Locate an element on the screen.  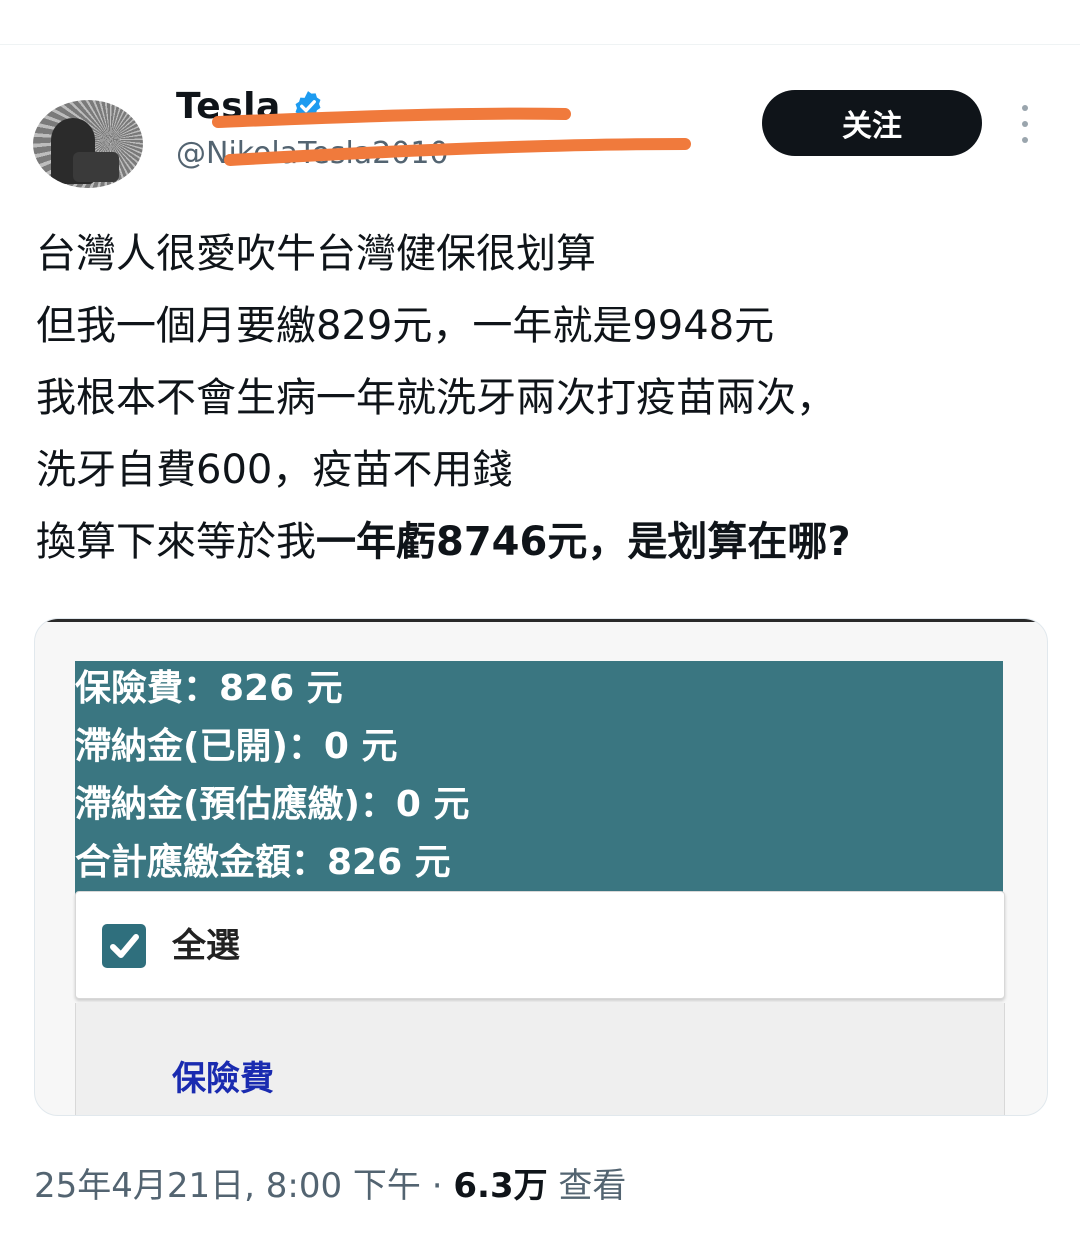
summary-row-late-fee-estimated: 滯納金(預估應繳)：0 元 is located at coordinates (272, 804).